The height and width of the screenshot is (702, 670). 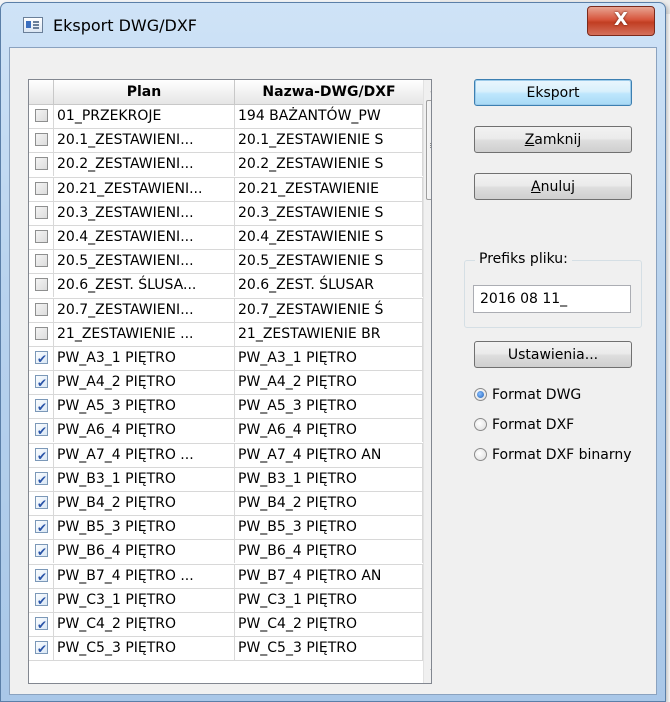 I want to click on radio-dxf-indicator, so click(x=480, y=424).